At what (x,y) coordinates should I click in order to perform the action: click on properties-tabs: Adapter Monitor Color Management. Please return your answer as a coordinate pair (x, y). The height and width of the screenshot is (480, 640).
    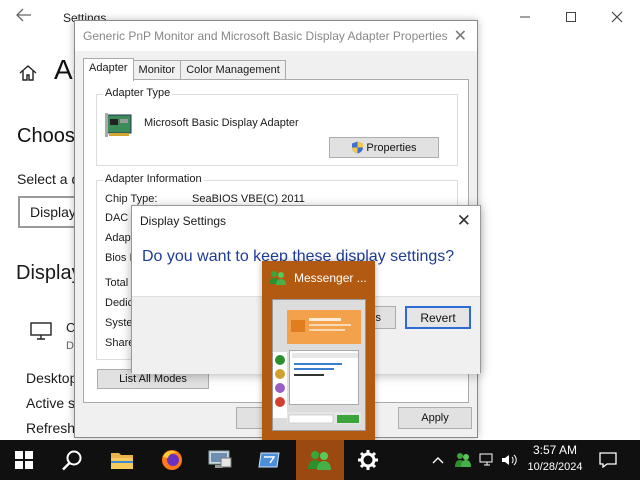
    Looking at the image, I should click on (184, 69).